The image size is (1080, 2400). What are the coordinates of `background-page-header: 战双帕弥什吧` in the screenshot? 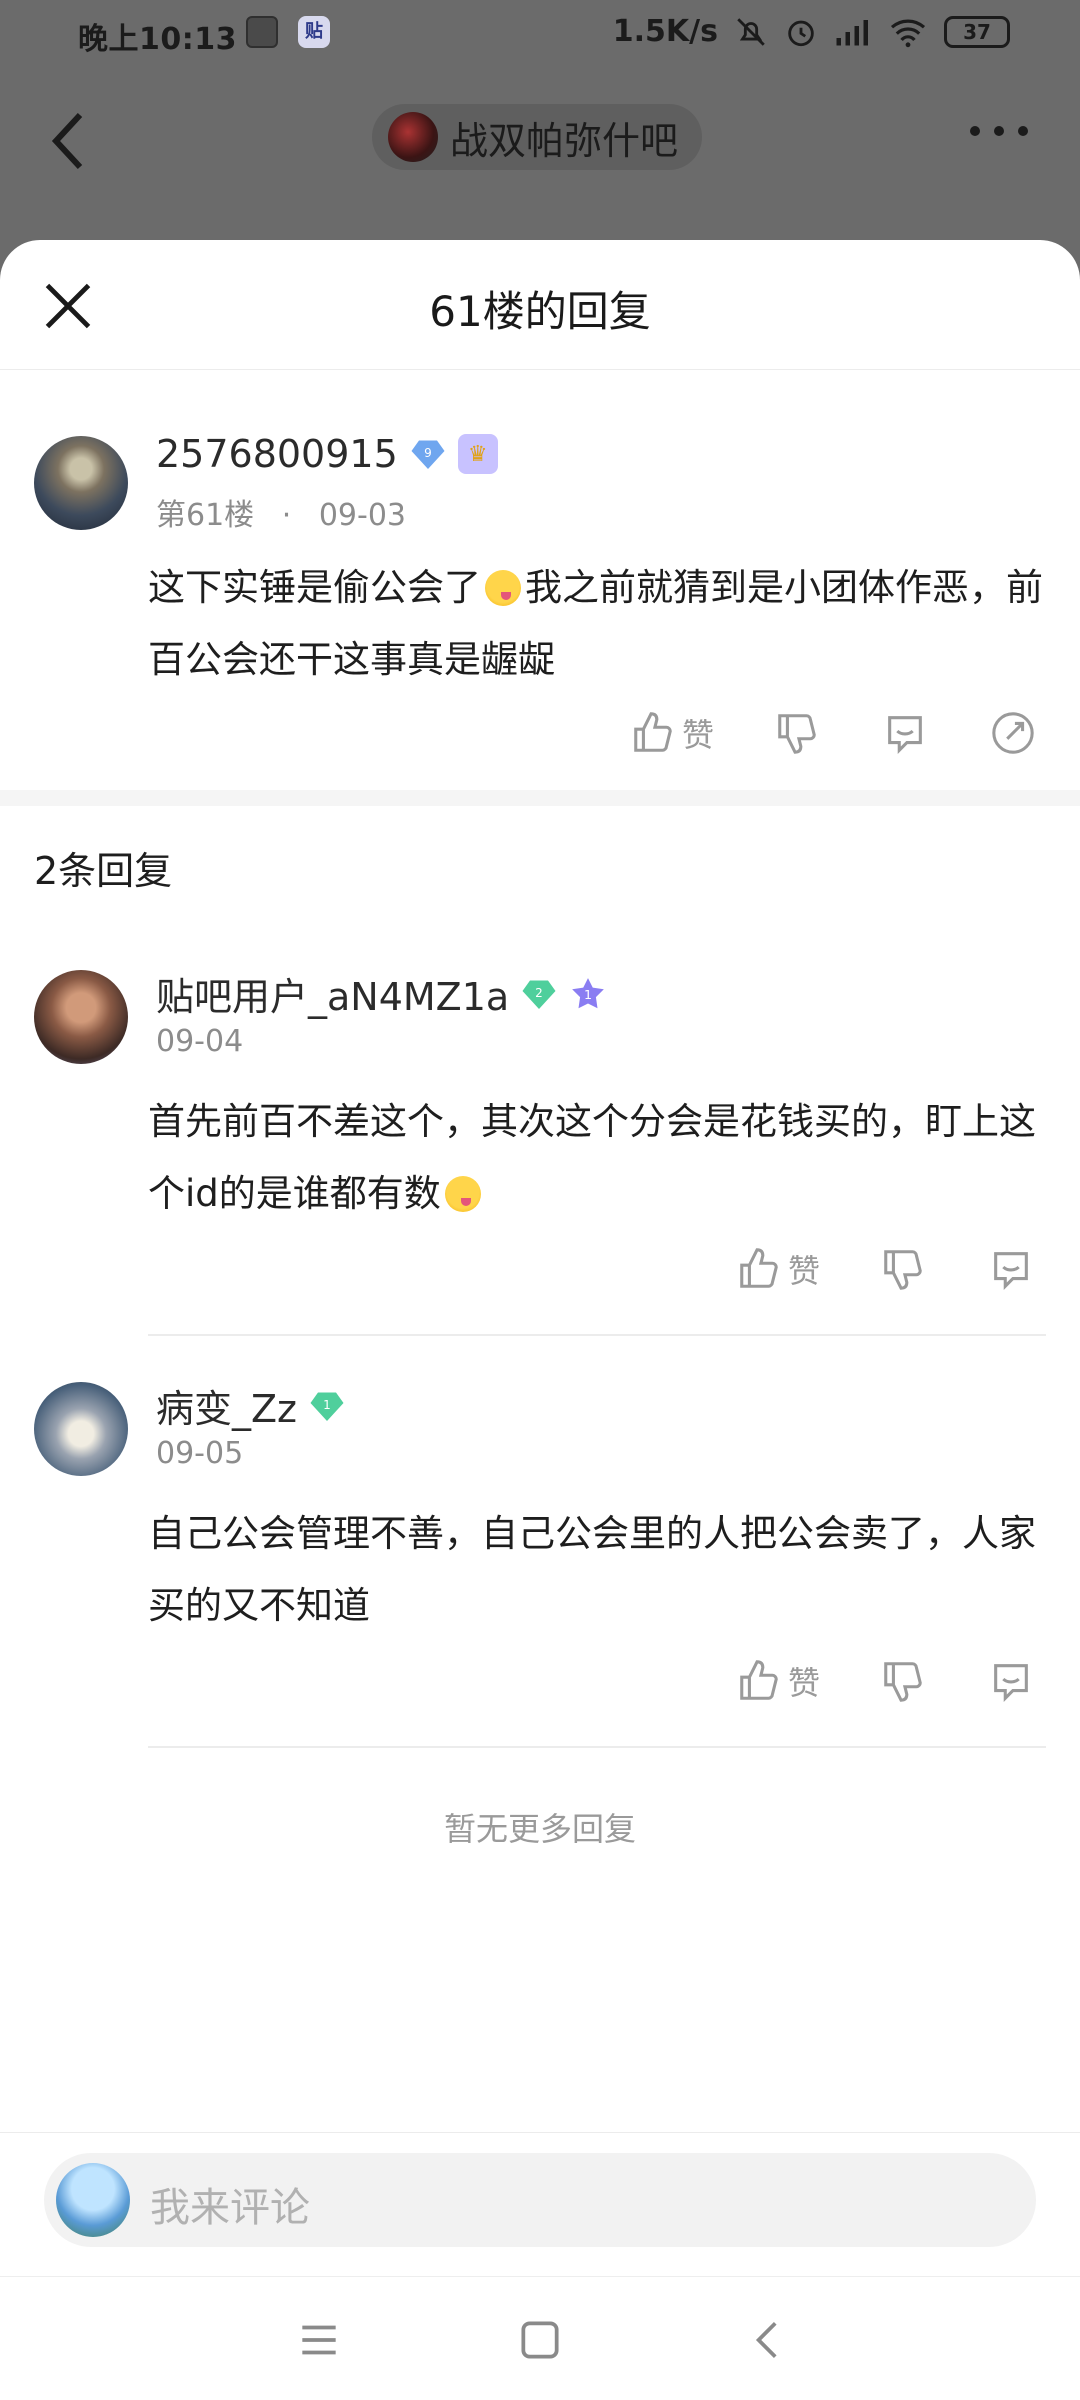 It's located at (540, 153).